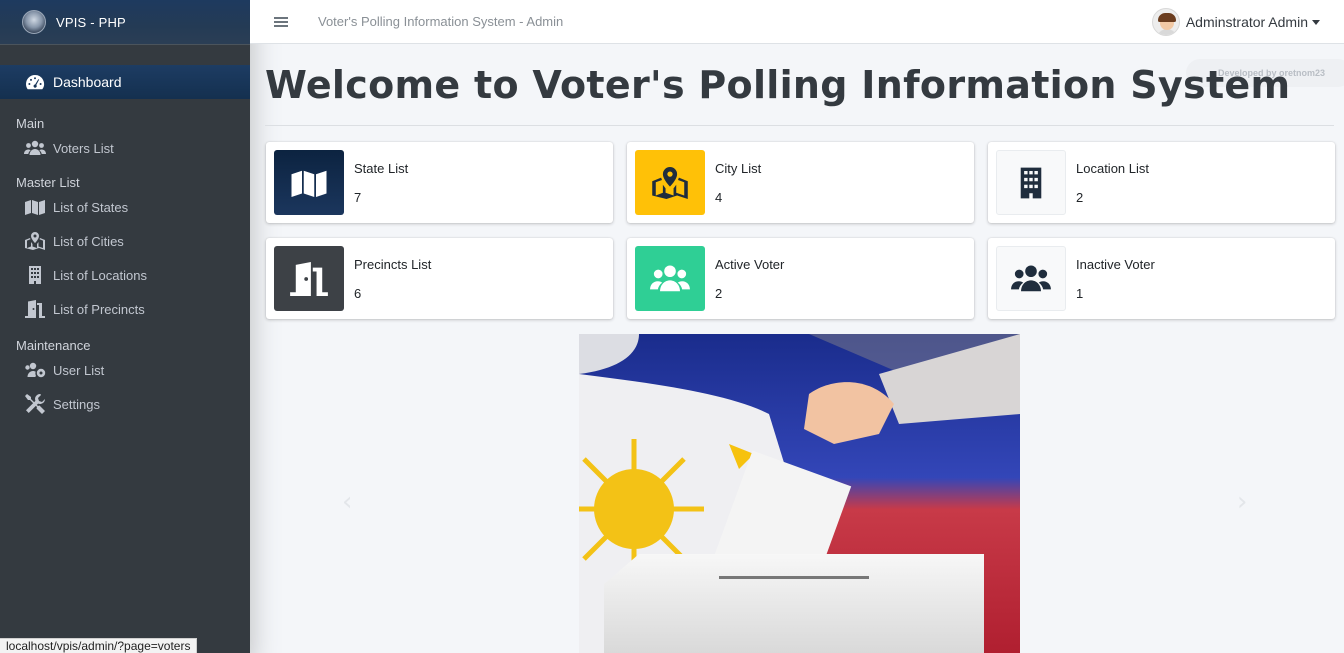 Image resolution: width=1344 pixels, height=653 pixels. What do you see at coordinates (99, 309) in the screenshot?
I see `sidebar-item-label: List of Precincts` at bounding box center [99, 309].